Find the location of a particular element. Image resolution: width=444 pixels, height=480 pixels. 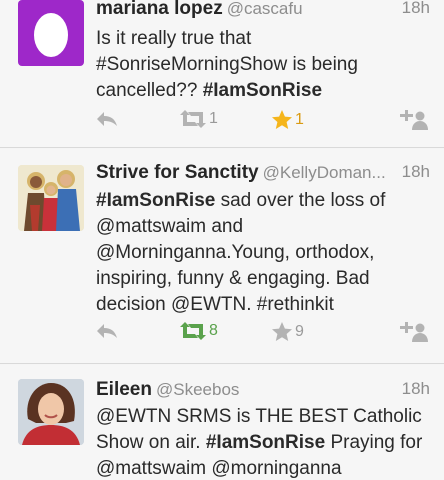

user-name: mariana lopez @cascafu is located at coordinates (199, 10).